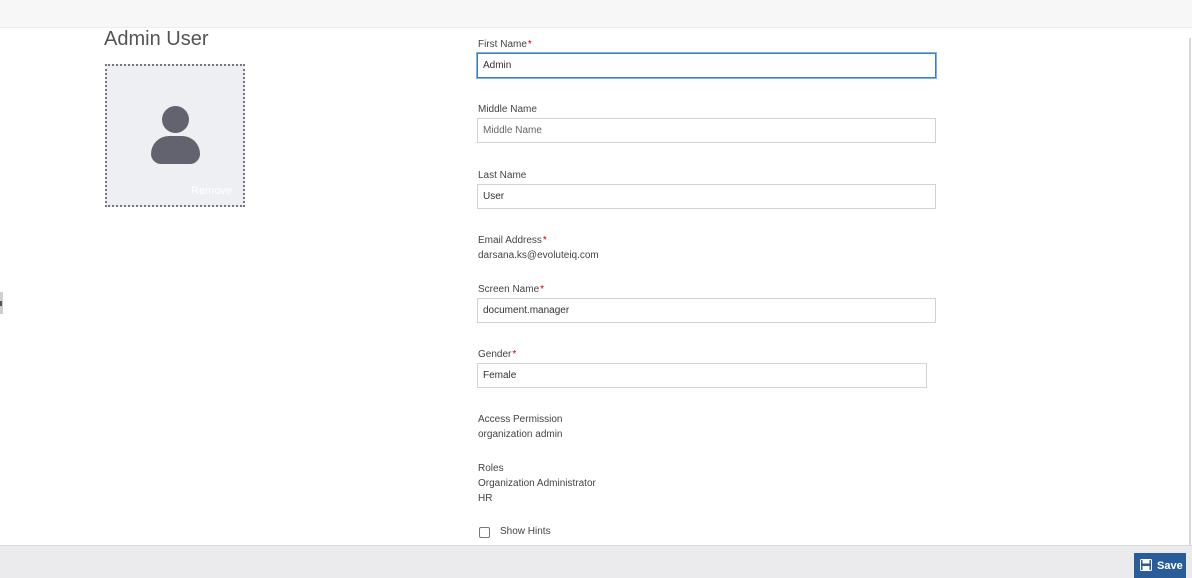  I want to click on gender-input, so click(702, 375).